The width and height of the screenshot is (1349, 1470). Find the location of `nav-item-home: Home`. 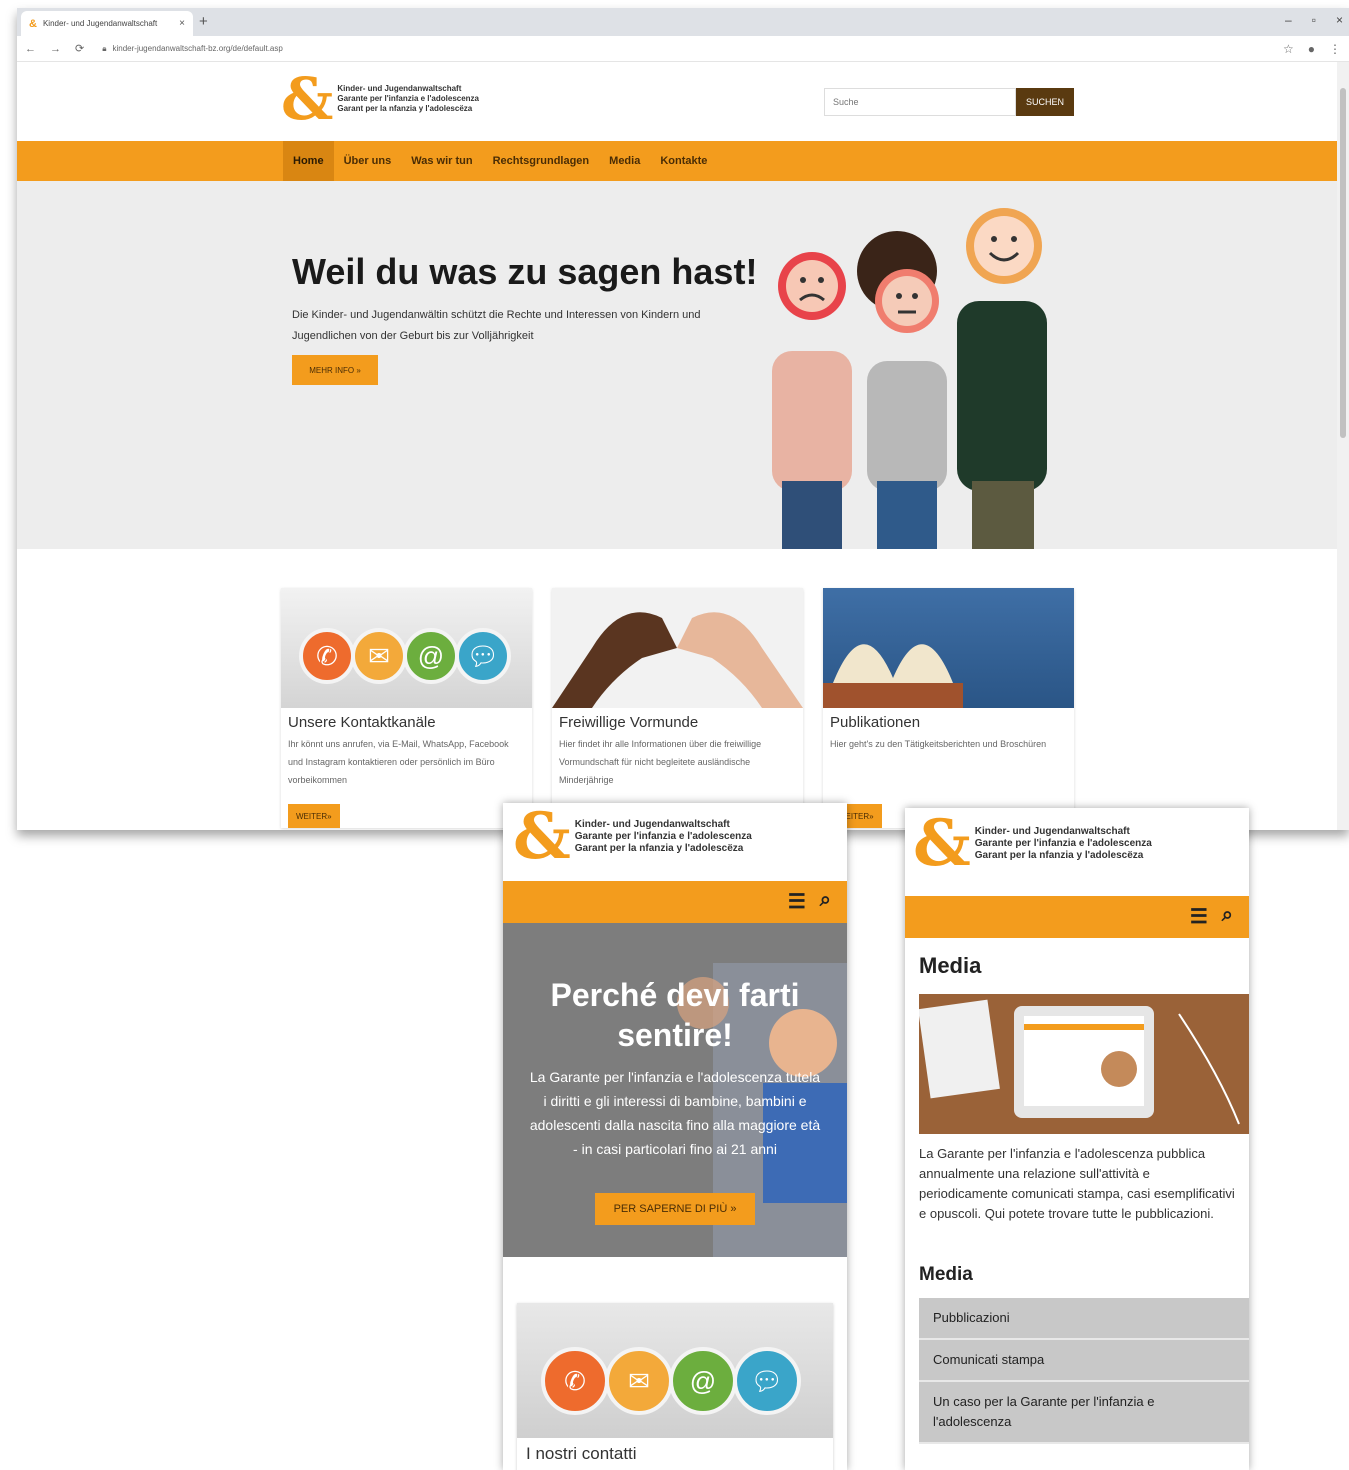

nav-item-home: Home is located at coordinates (308, 161).